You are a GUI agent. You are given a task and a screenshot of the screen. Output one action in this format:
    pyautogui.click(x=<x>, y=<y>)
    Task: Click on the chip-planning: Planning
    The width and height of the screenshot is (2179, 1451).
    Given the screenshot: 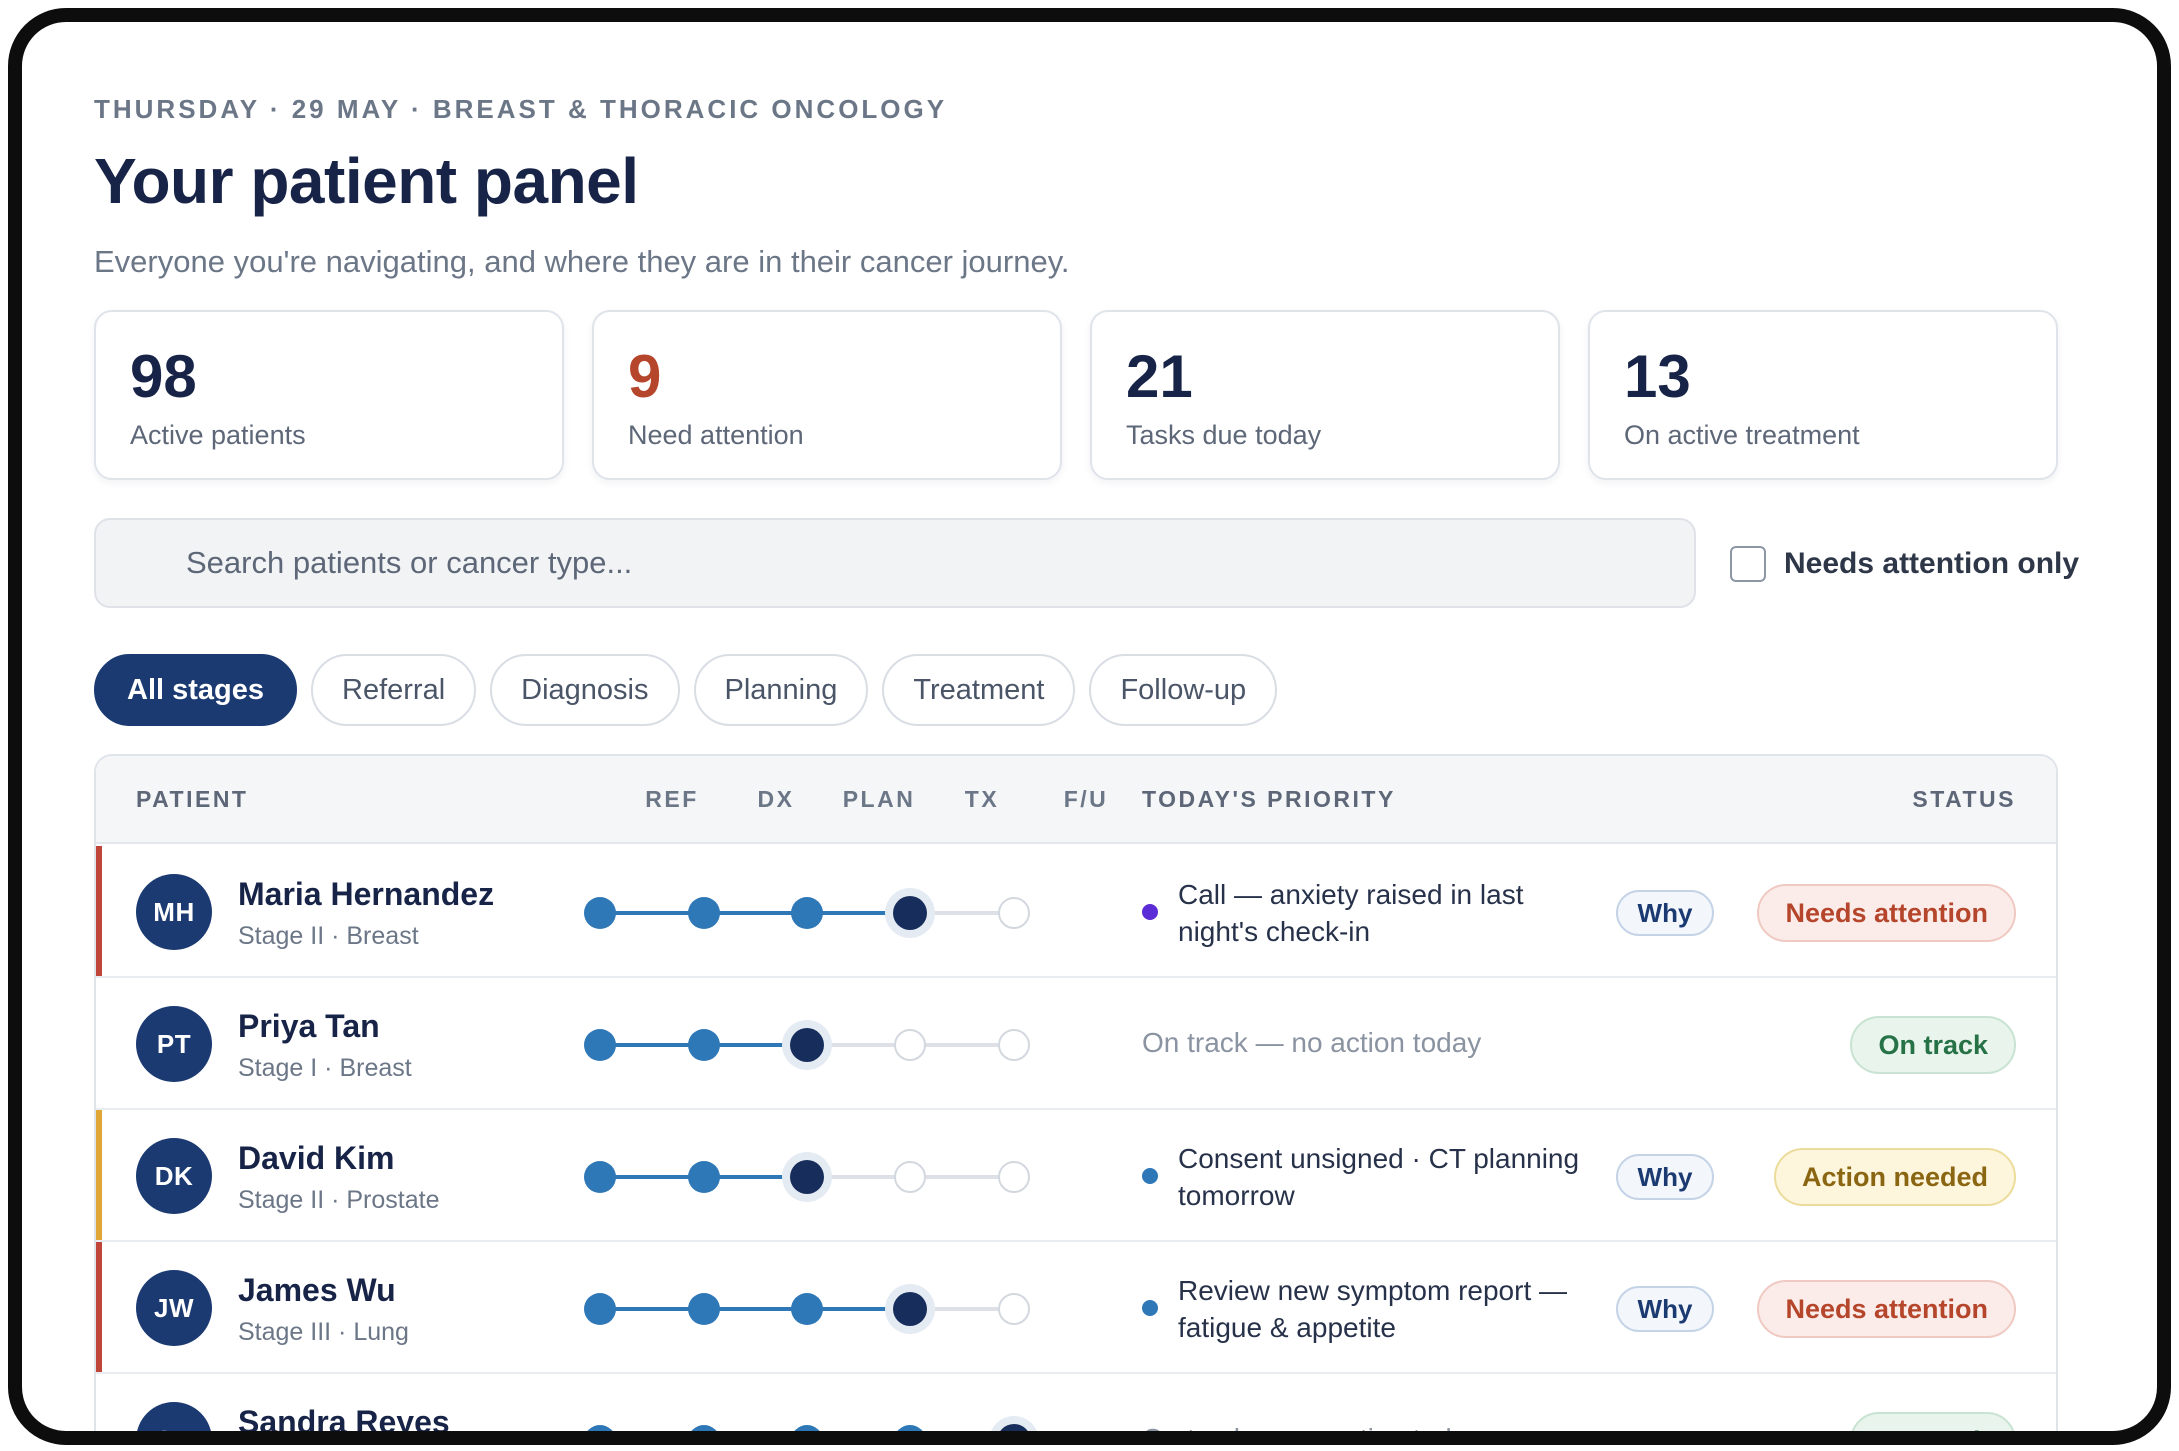 What is the action you would take?
    pyautogui.click(x=781, y=690)
    